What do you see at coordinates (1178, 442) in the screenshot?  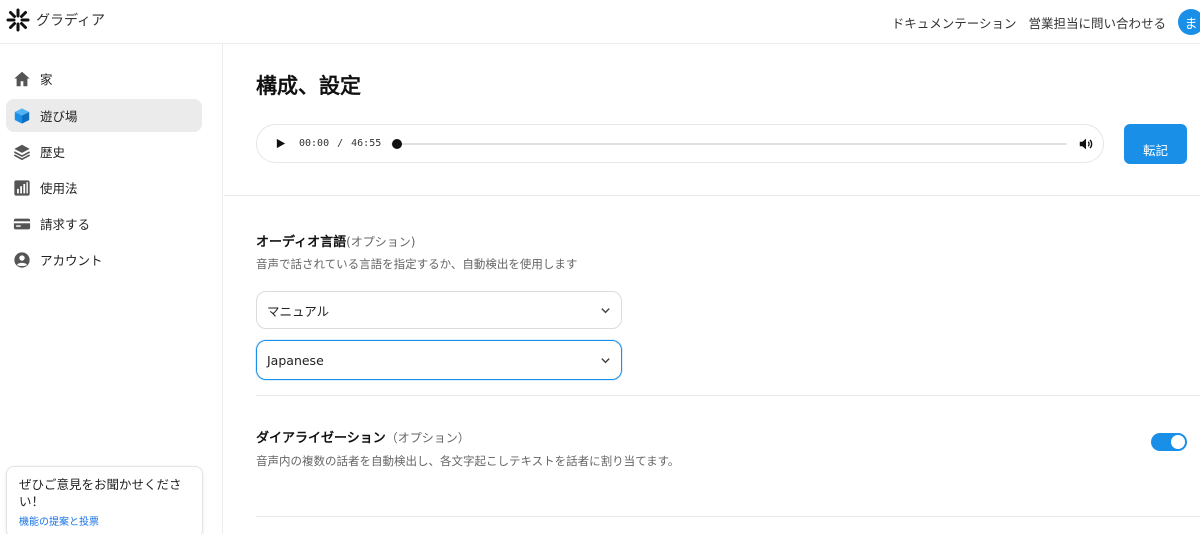 I see `toggle-knob` at bounding box center [1178, 442].